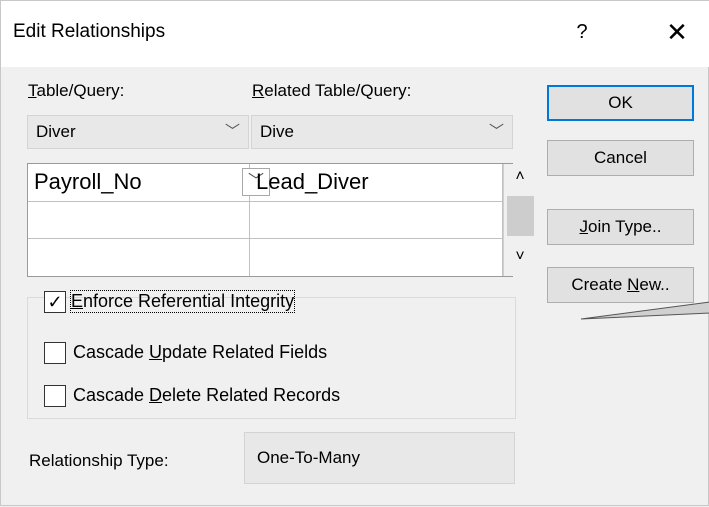 This screenshot has height=507, width=709. What do you see at coordinates (277, 131) in the screenshot?
I see `related-table-query-value: Dive` at bounding box center [277, 131].